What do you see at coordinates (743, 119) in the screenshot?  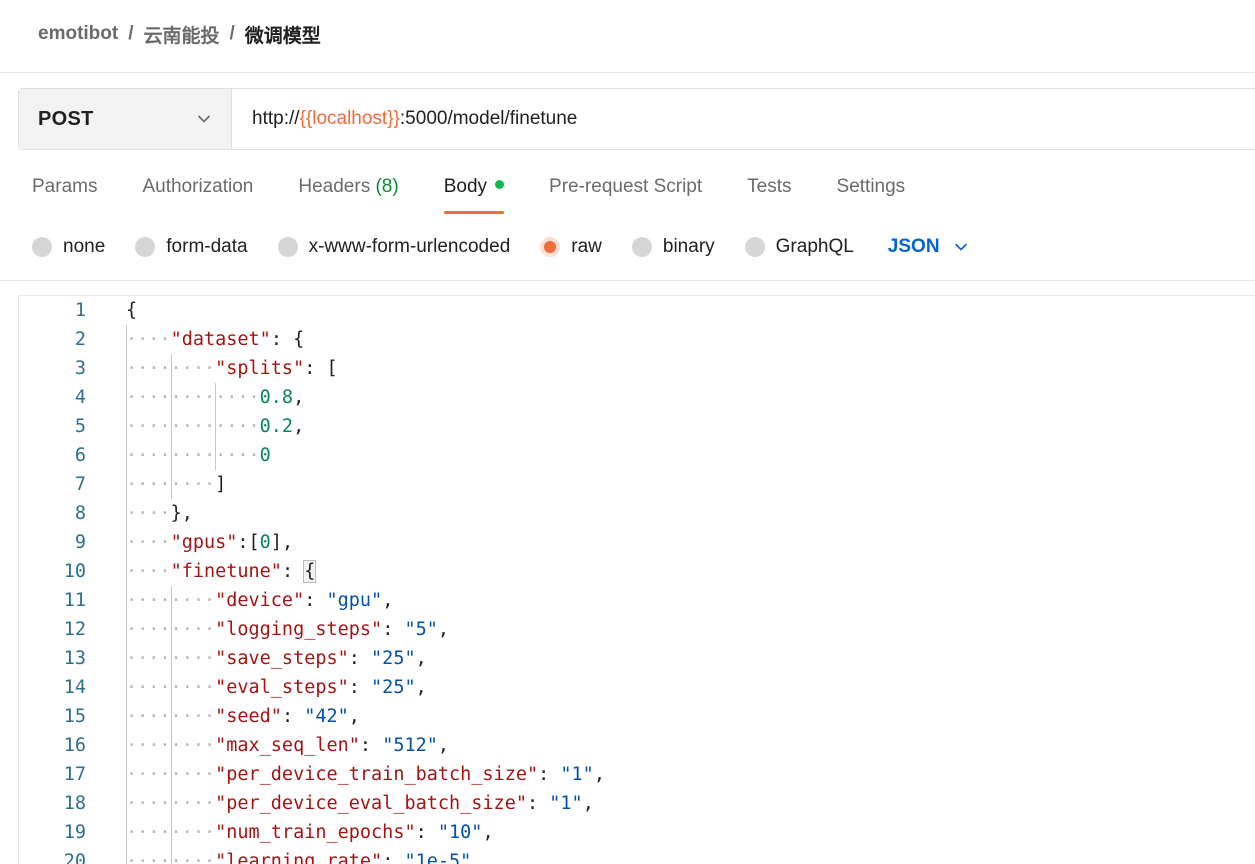 I see `url-input: http://{{localhost}}:5000/model/finetune` at bounding box center [743, 119].